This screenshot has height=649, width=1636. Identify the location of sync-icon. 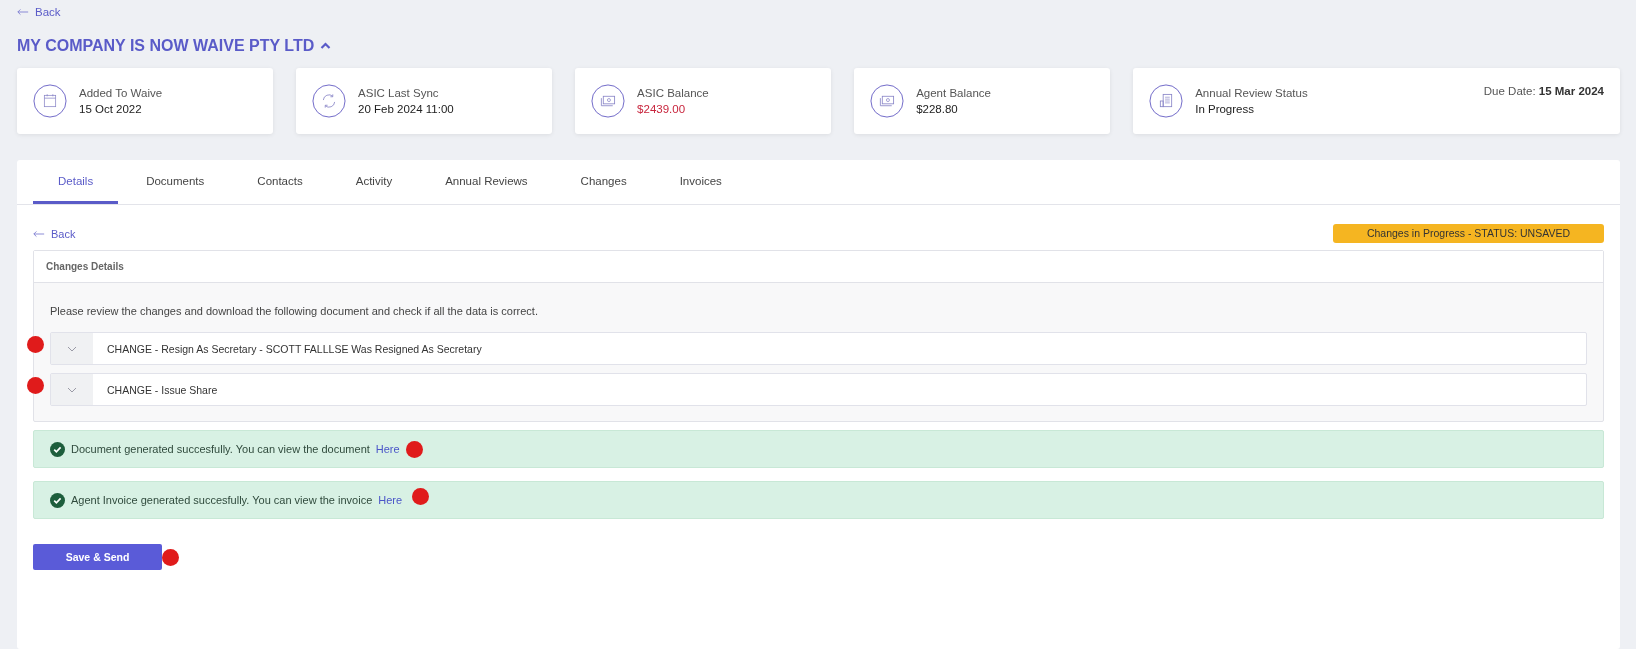
(329, 101).